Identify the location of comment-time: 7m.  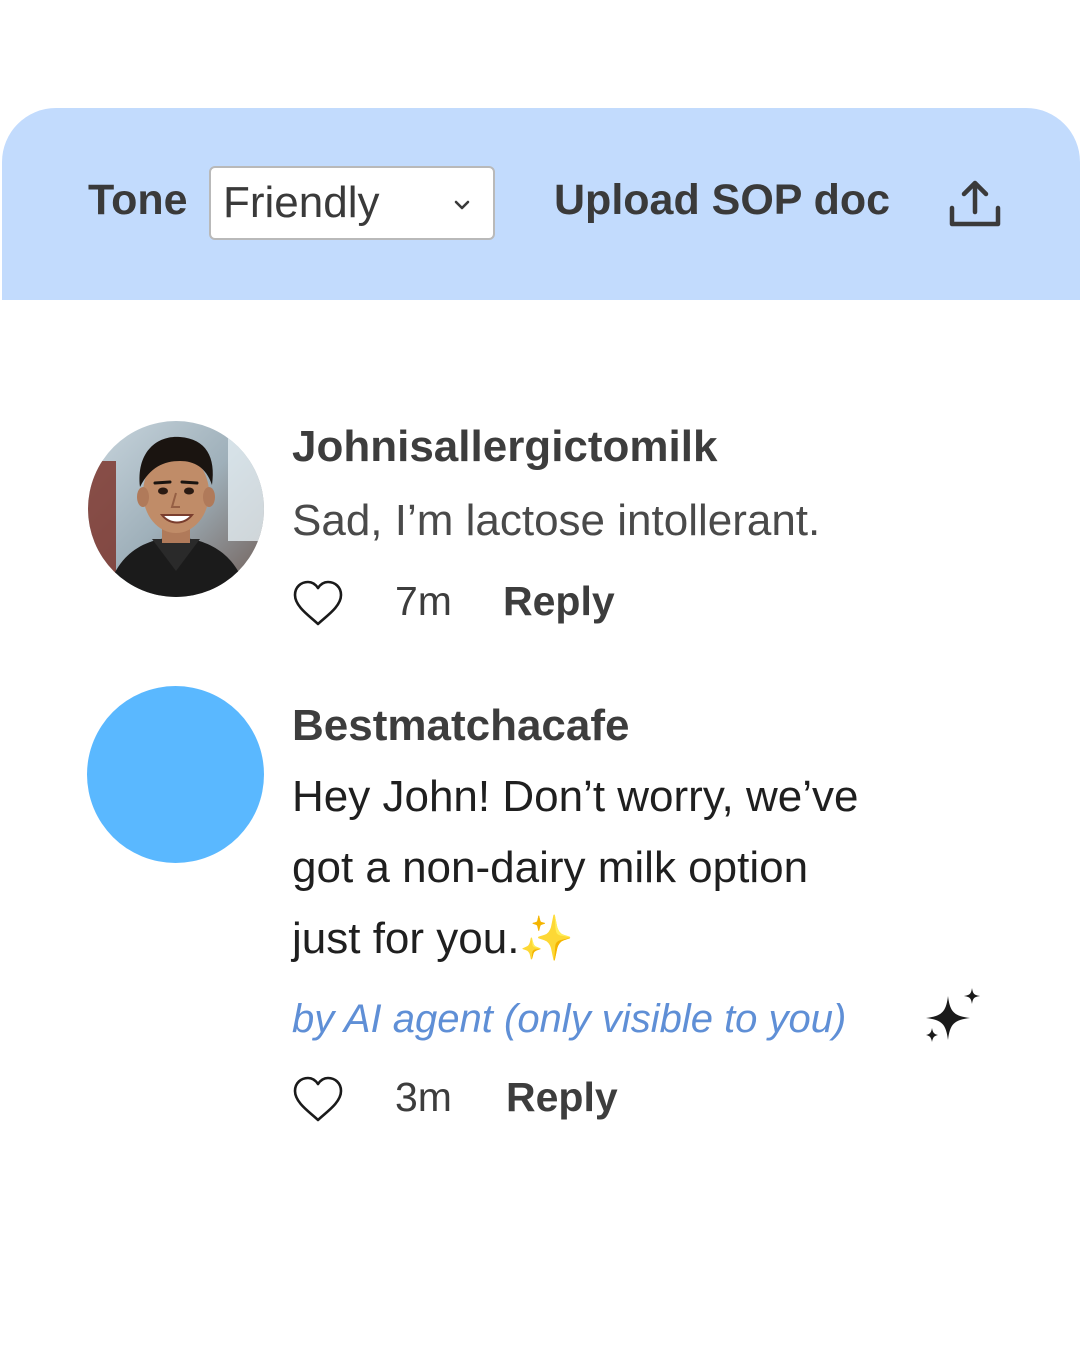
(423, 601).